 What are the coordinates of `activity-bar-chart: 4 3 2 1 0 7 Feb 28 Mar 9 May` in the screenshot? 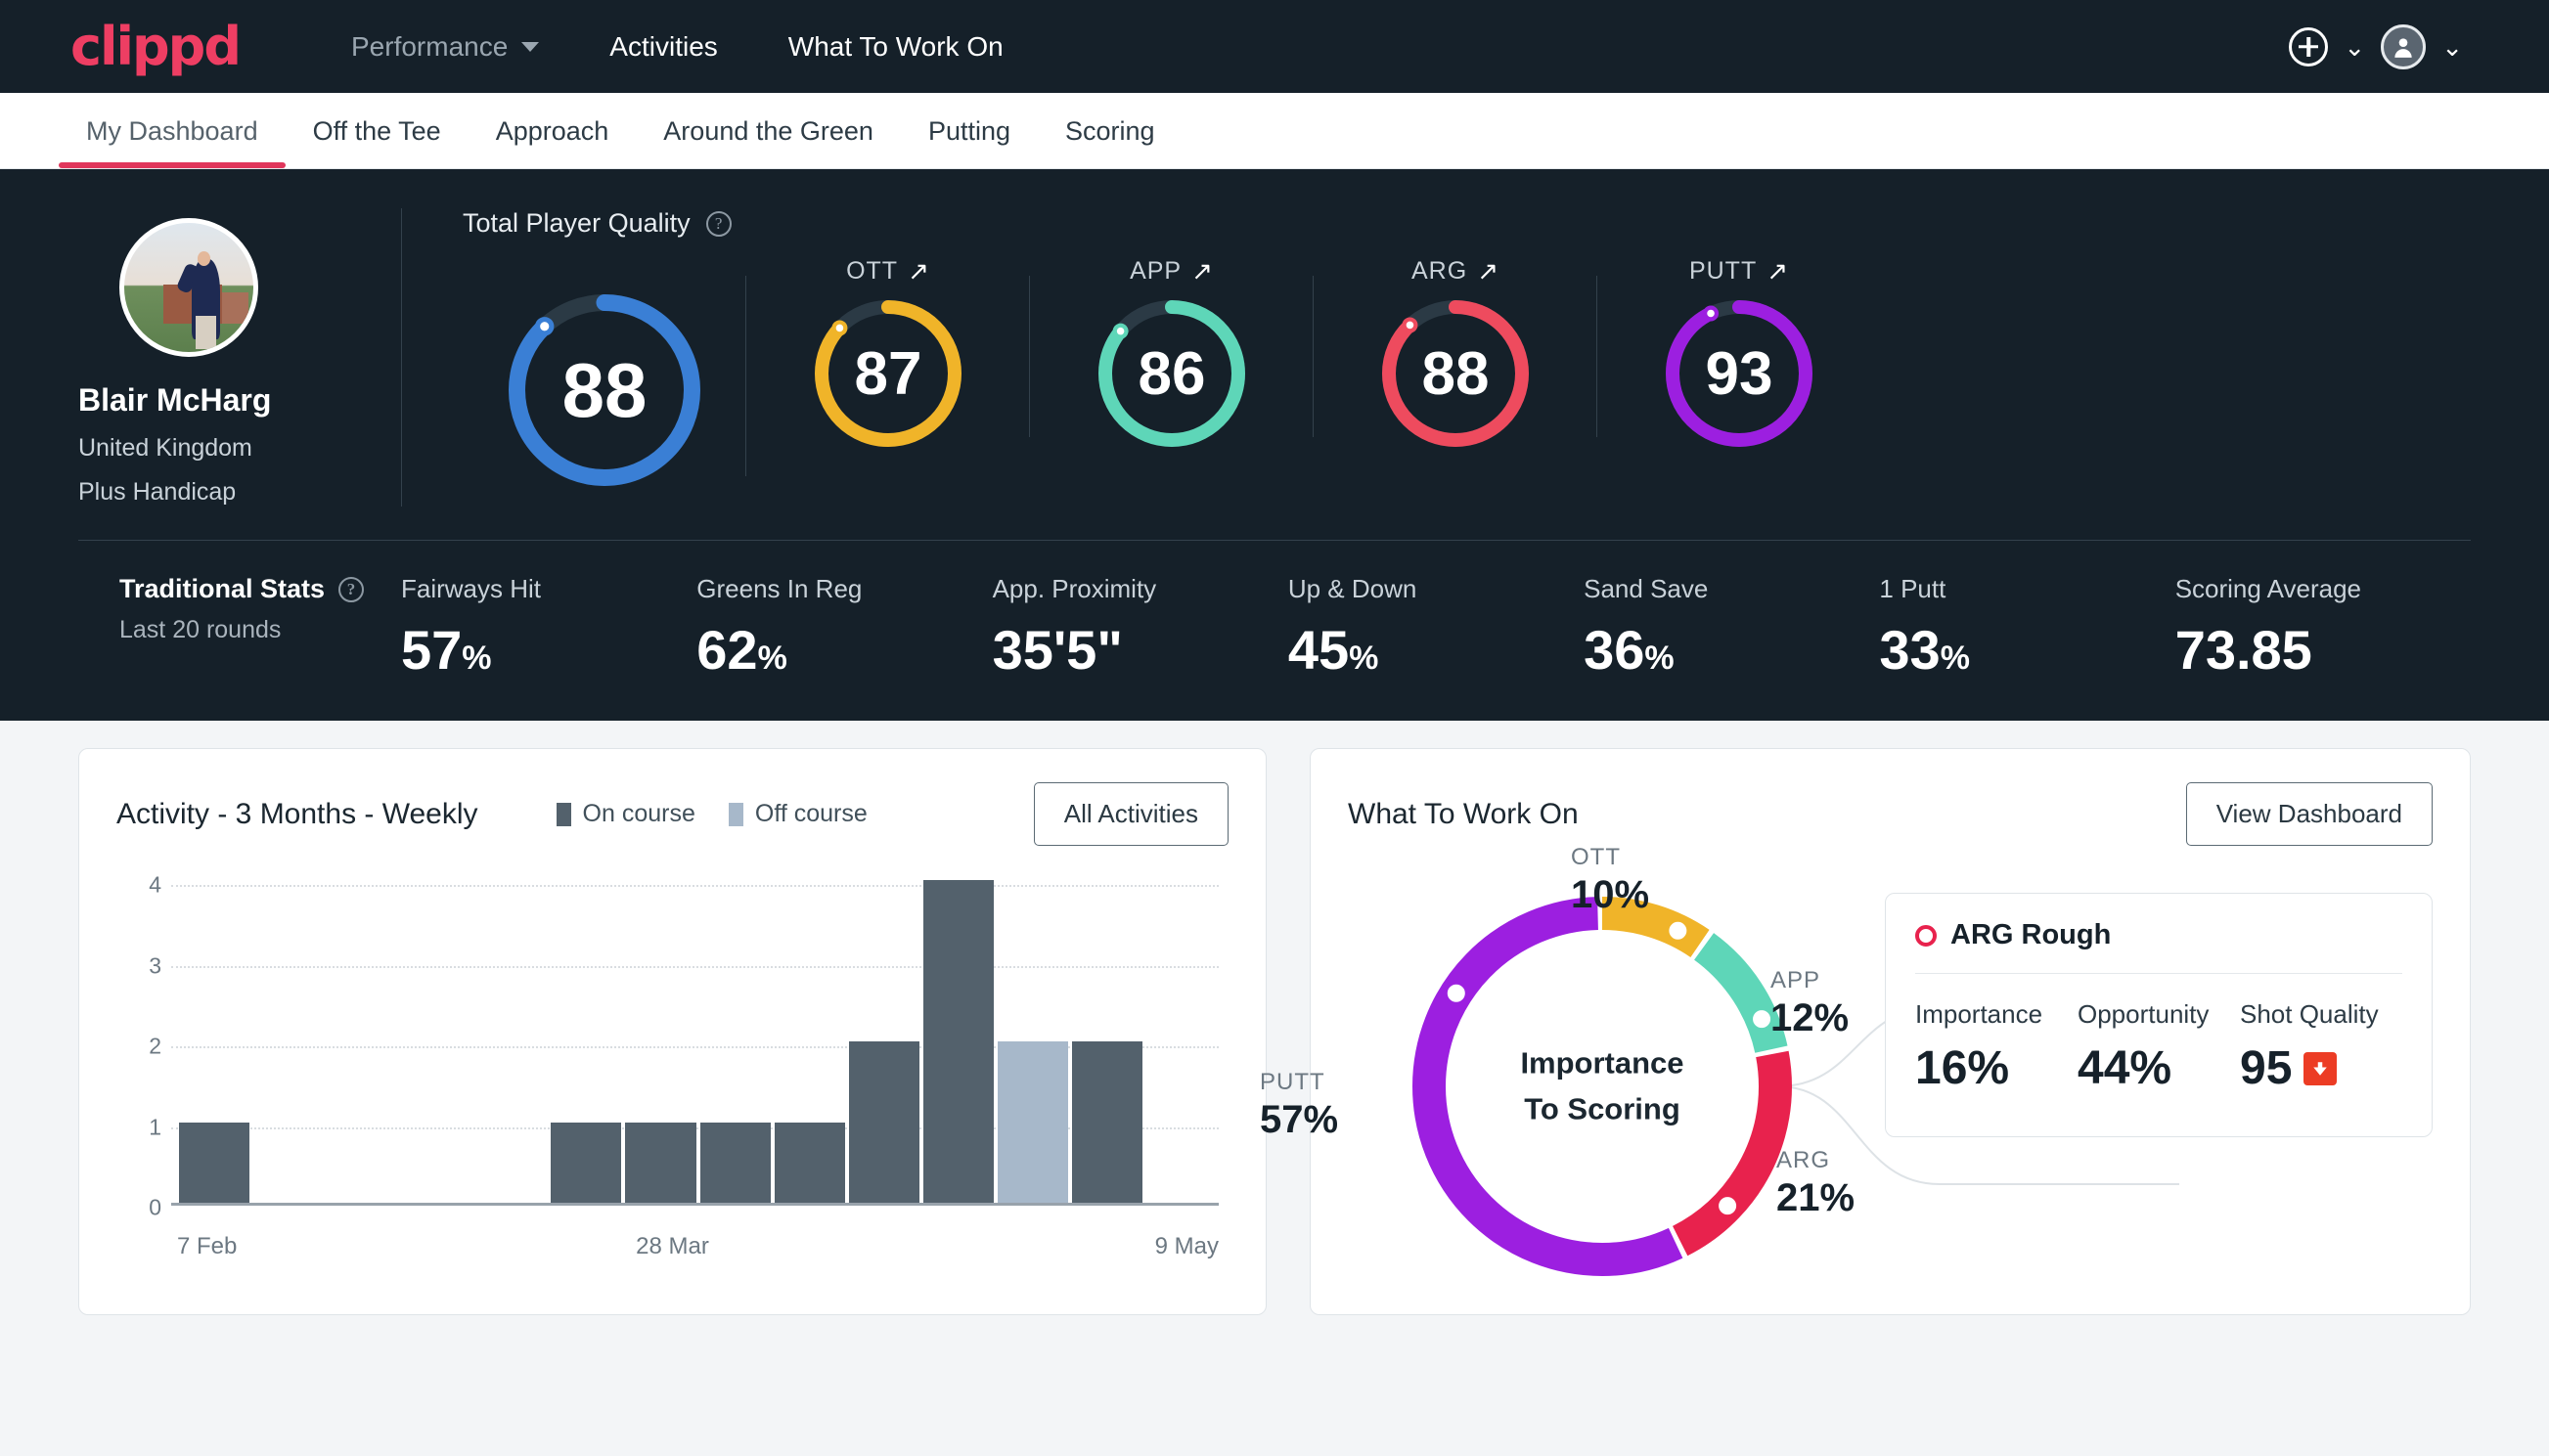 It's located at (673, 1069).